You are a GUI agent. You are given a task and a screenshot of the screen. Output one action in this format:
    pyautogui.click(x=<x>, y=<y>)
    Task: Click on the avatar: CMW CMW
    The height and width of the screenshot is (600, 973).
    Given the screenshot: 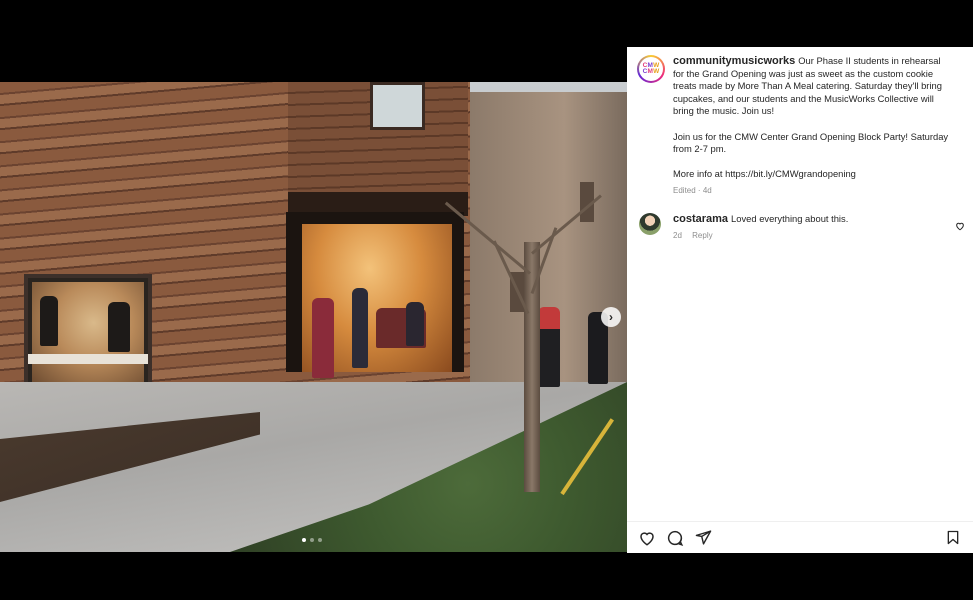 What is the action you would take?
    pyautogui.click(x=651, y=69)
    